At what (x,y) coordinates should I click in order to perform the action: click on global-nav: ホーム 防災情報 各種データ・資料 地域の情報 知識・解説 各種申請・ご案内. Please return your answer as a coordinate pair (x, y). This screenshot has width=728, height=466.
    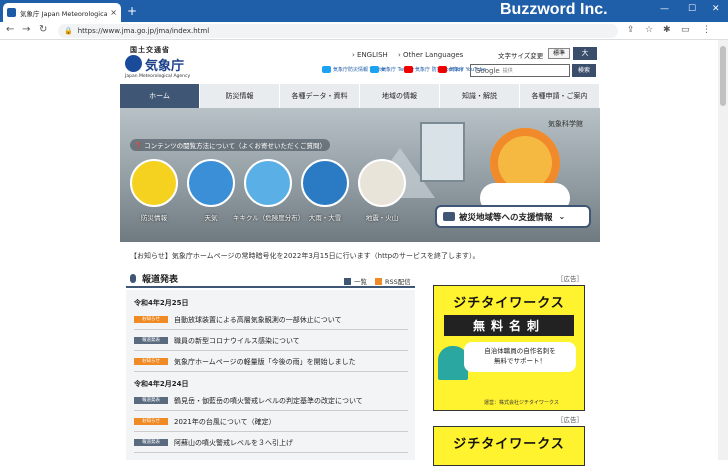
    Looking at the image, I should click on (360, 96).